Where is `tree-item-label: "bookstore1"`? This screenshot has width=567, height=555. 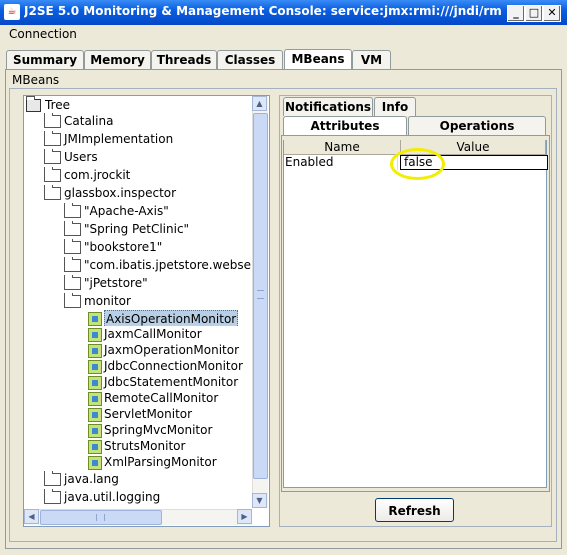 tree-item-label: "bookstore1" is located at coordinates (123, 247).